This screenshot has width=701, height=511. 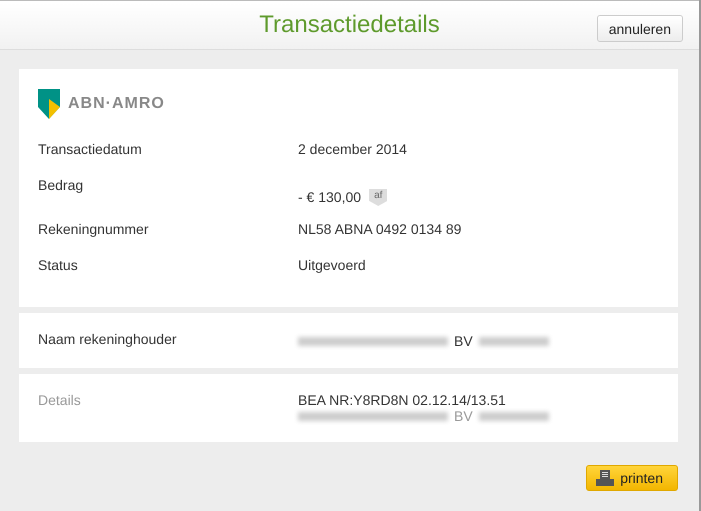 I want to click on field-label: Details, so click(x=60, y=401).